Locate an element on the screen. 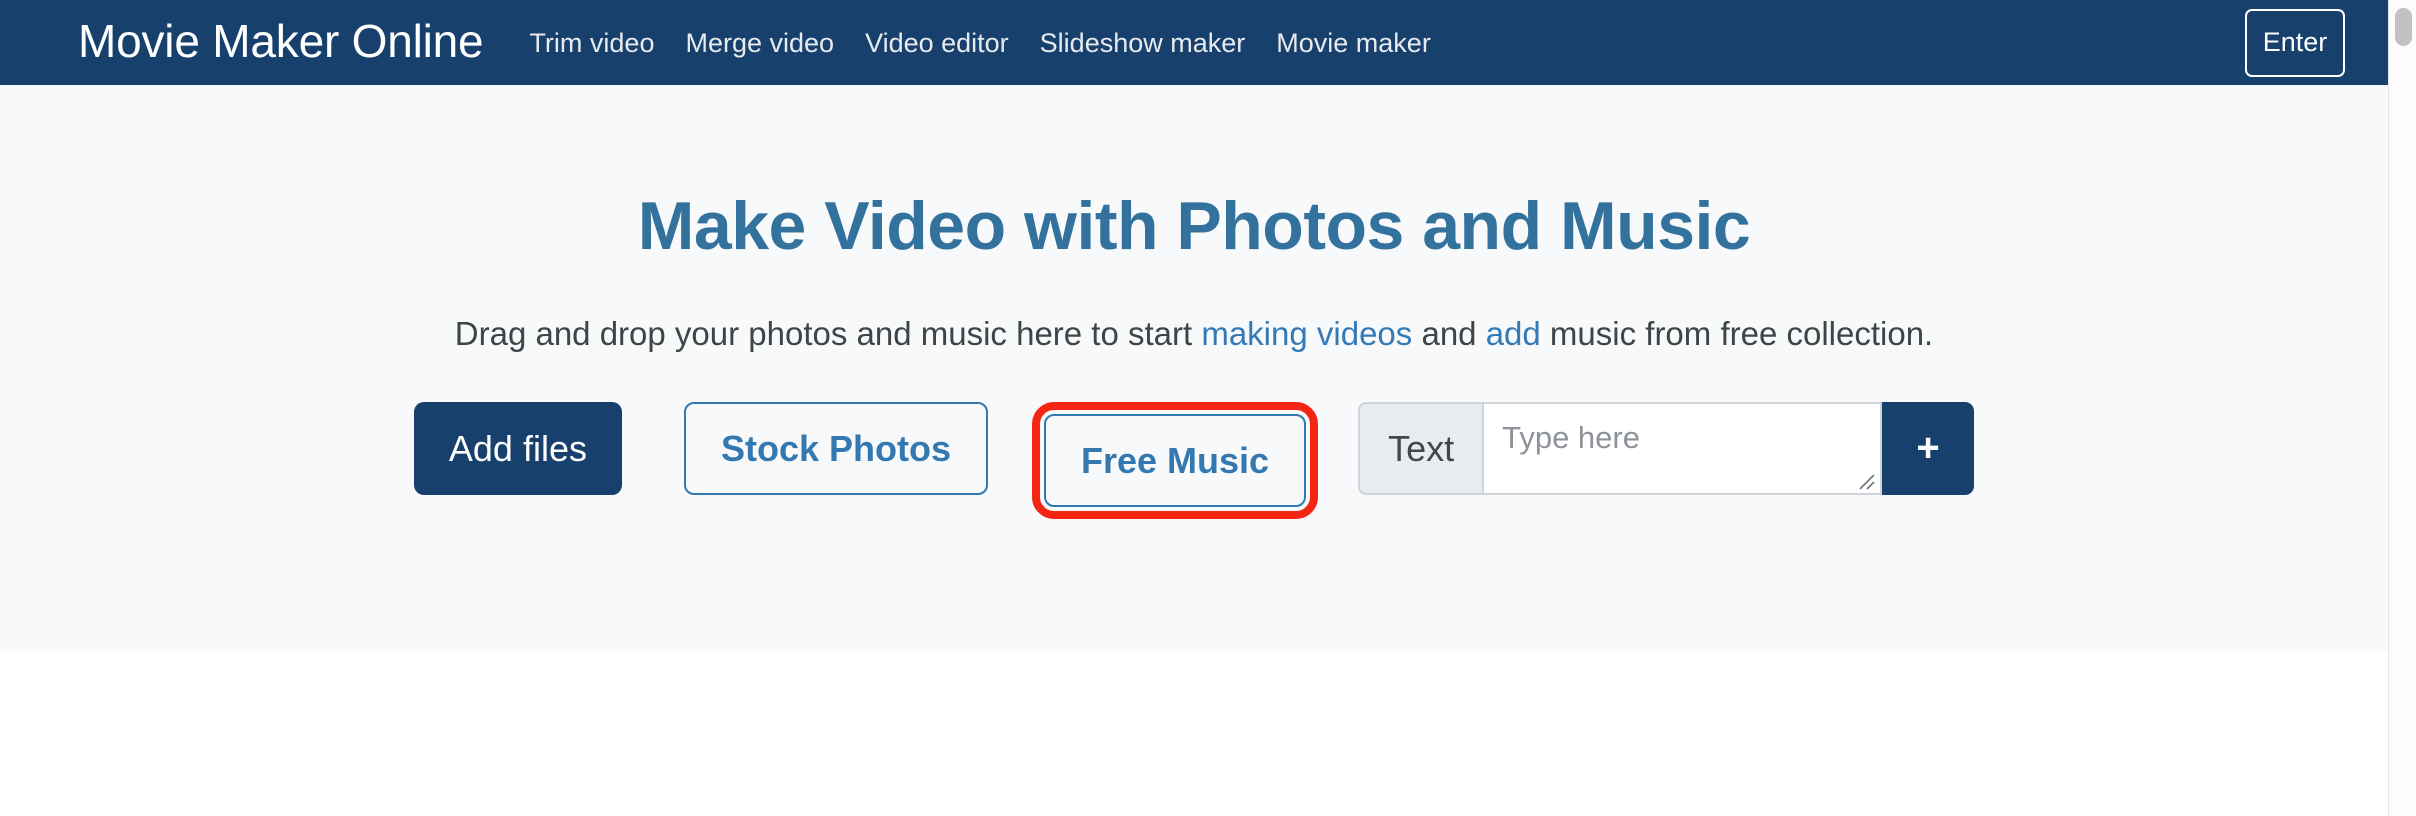 This screenshot has height=816, width=2416. add-text-button: + is located at coordinates (1928, 448).